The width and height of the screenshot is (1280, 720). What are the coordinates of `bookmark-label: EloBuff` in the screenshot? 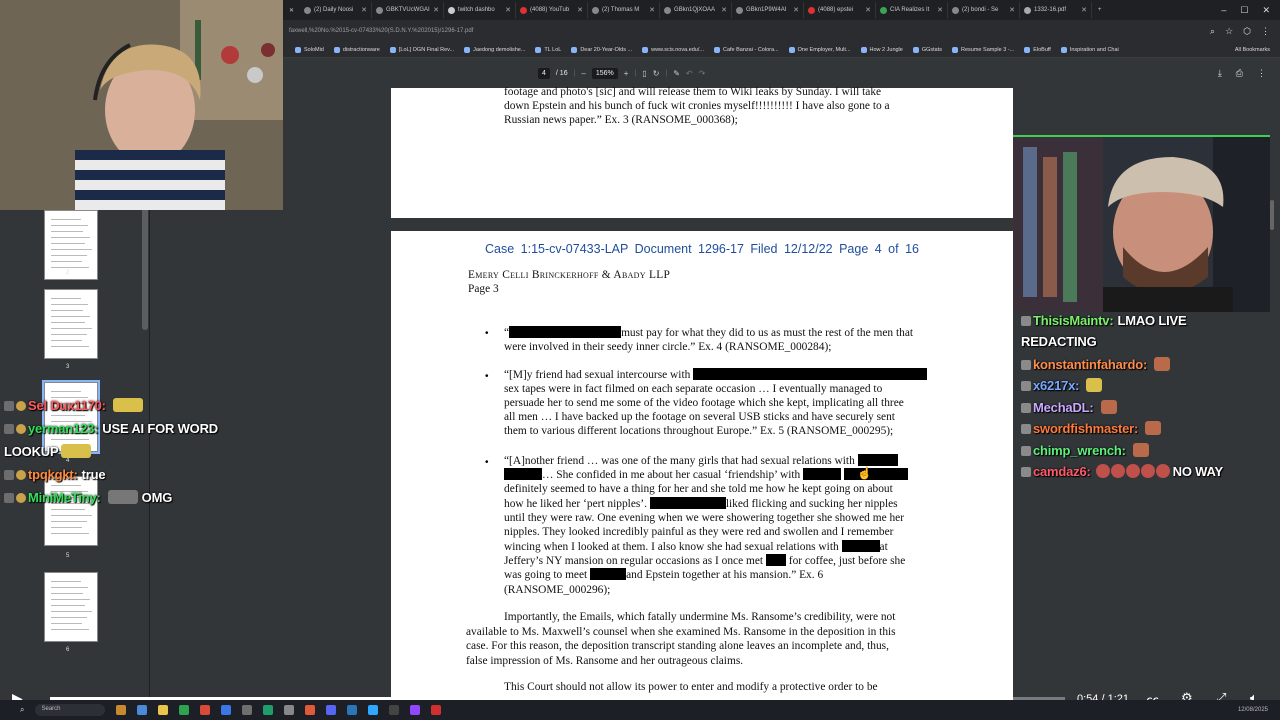 It's located at (1042, 49).